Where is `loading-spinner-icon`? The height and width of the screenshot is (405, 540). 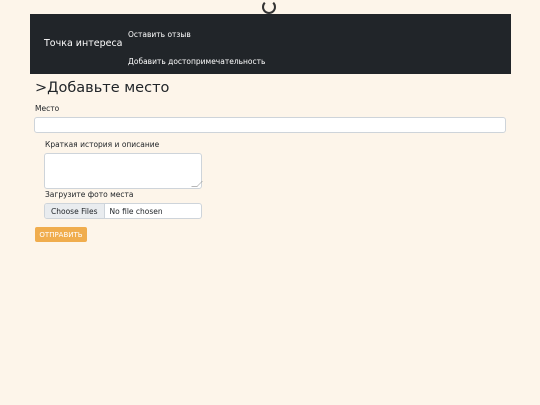 loading-spinner-icon is located at coordinates (269, 7).